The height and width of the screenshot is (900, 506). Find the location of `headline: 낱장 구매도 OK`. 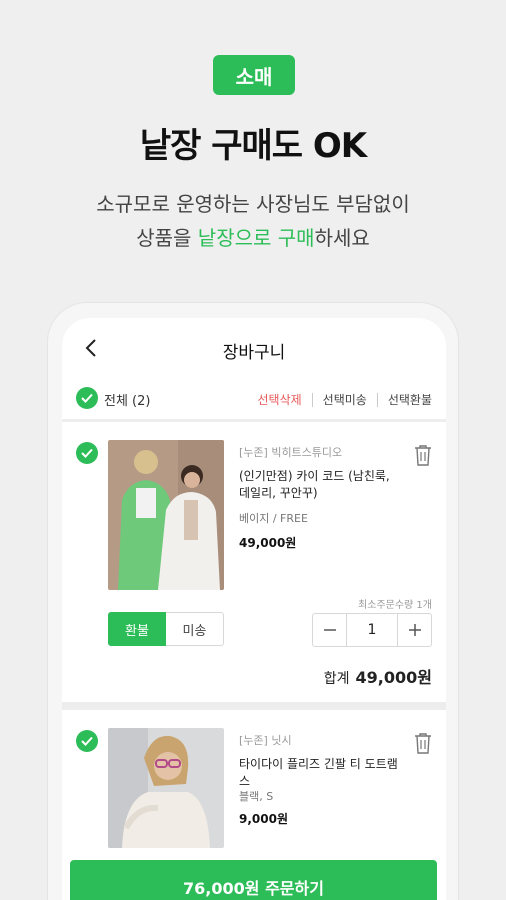

headline: 낱장 구매도 OK is located at coordinates (253, 146).